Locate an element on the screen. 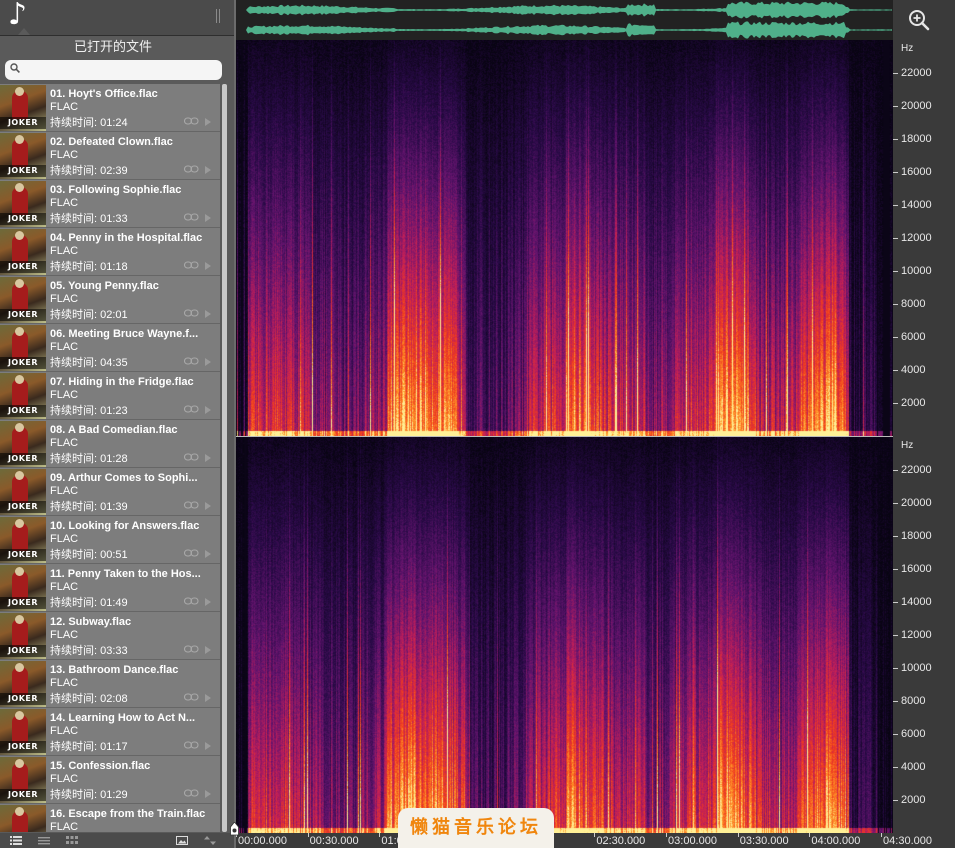  app-header: ♪ is located at coordinates (117, 18).